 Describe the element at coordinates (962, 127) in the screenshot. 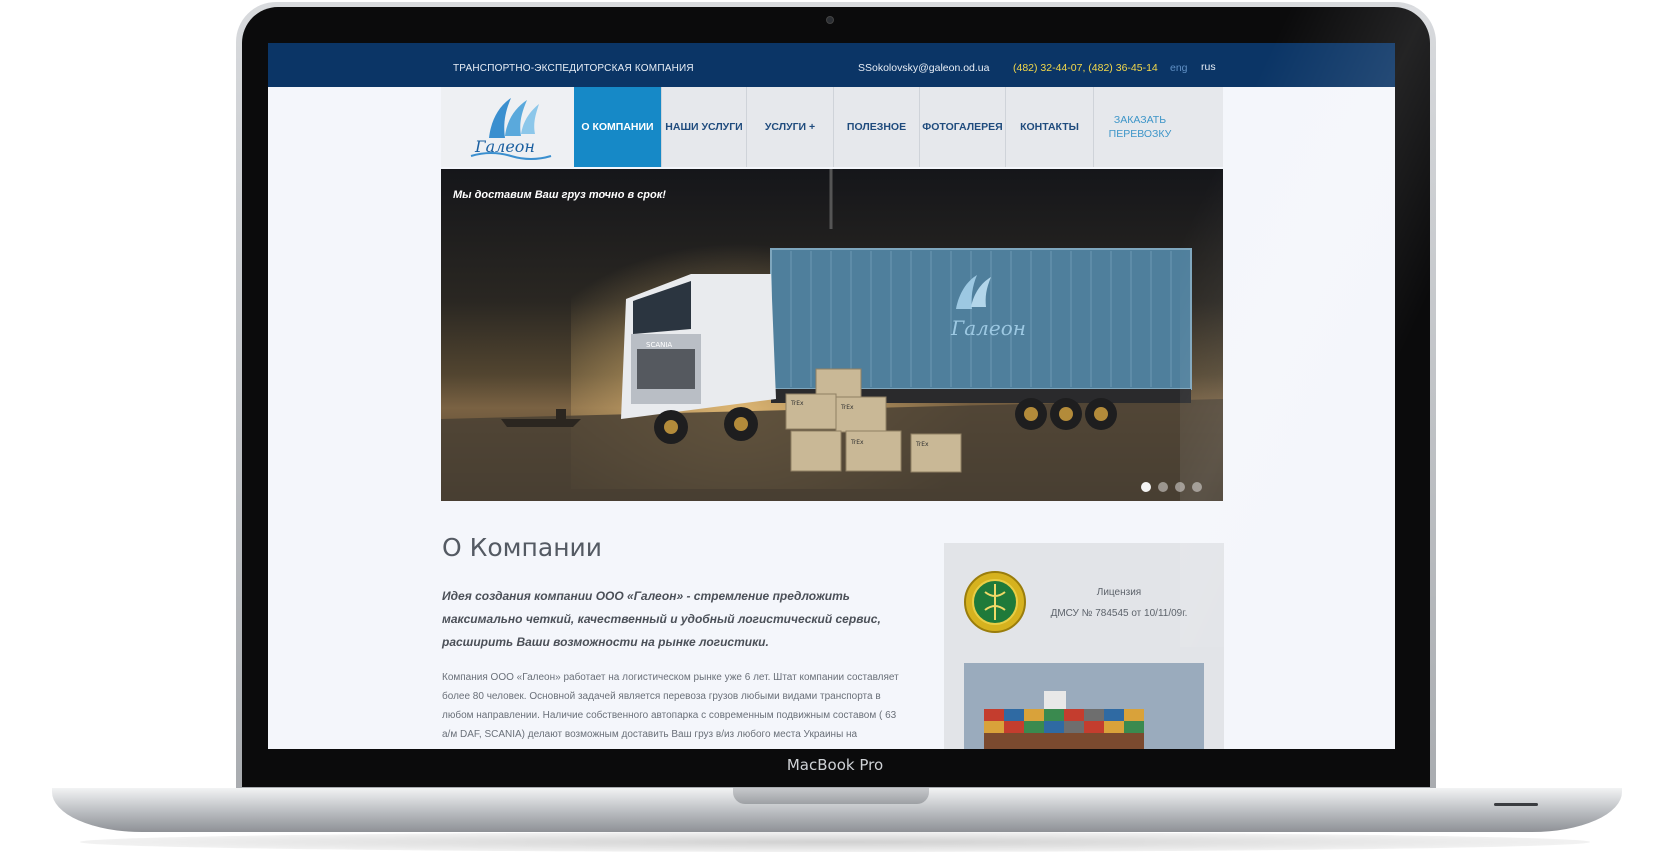

I see `nav-item-photo-gallery: ФОТОГАЛЕРЕЯ` at that location.